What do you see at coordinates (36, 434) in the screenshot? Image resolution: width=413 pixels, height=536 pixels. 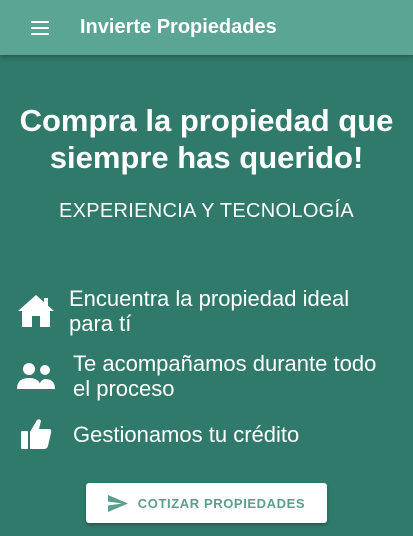 I see `thumbs-up-icon` at bounding box center [36, 434].